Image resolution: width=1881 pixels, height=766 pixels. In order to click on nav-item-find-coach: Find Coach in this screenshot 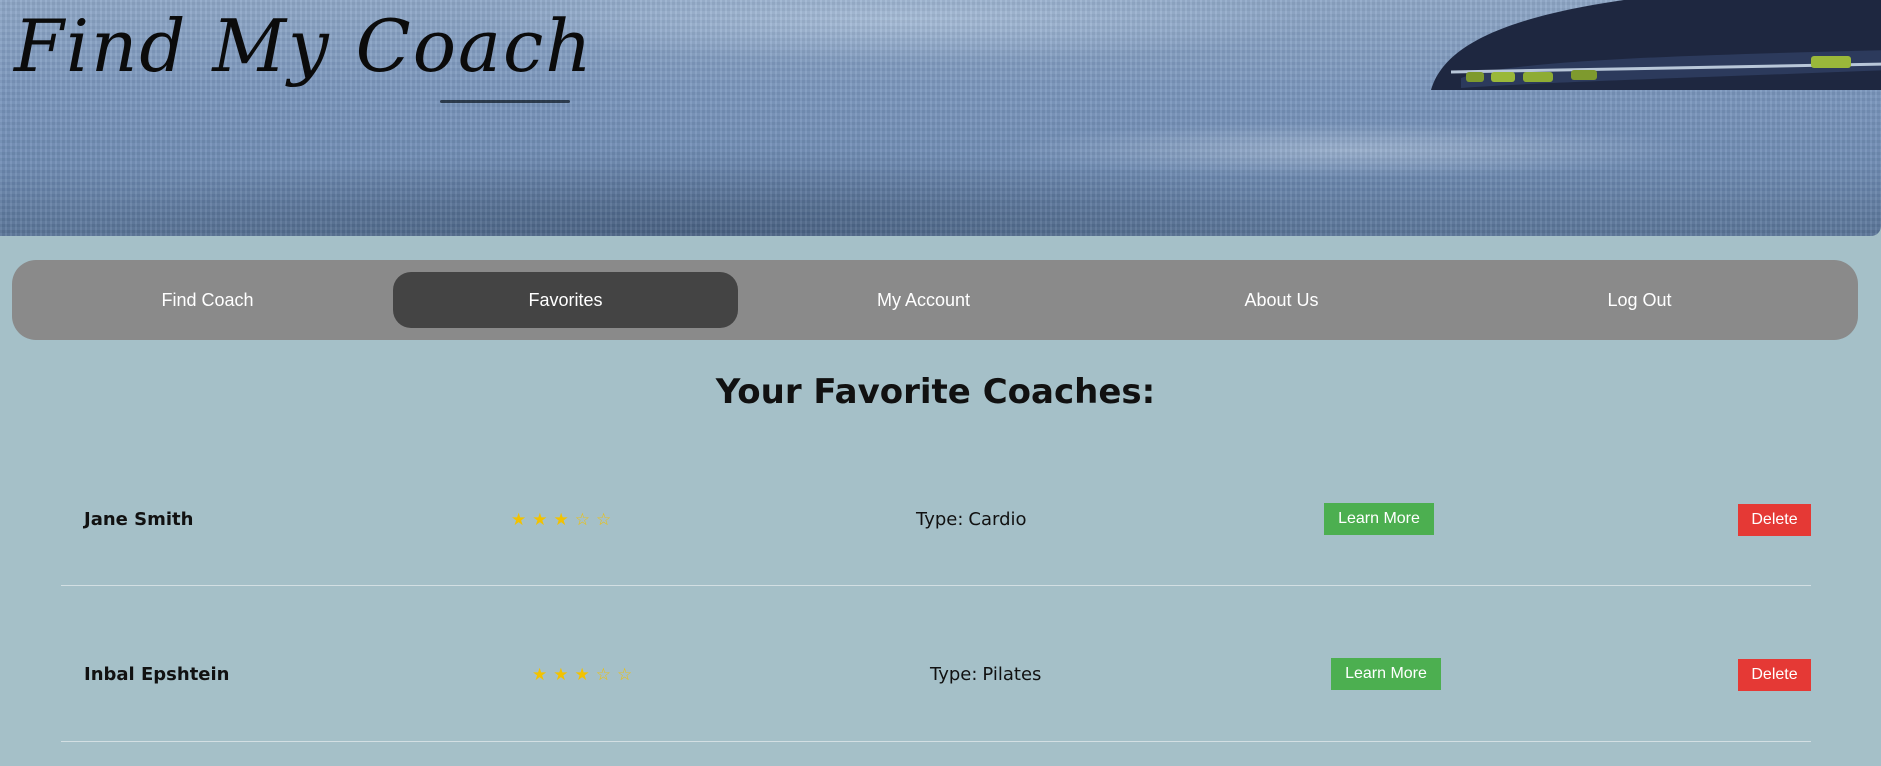, I will do `click(207, 300)`.